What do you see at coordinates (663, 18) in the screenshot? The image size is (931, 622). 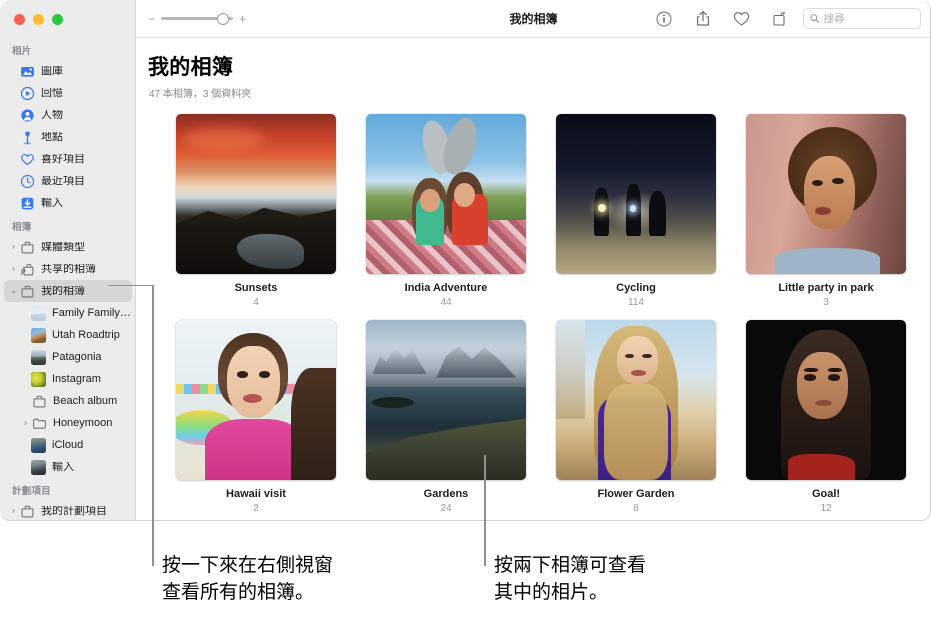 I see `info-icon` at bounding box center [663, 18].